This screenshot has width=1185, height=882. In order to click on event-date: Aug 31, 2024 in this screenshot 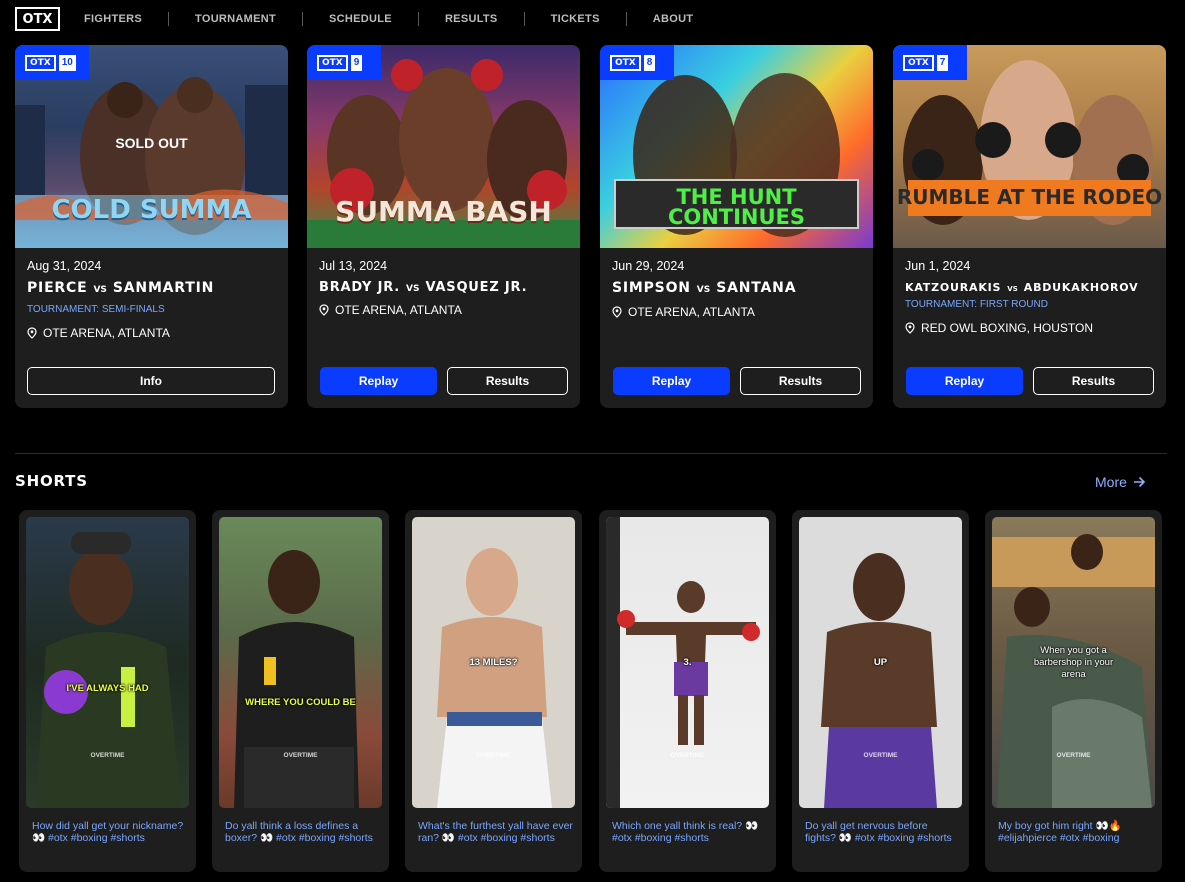, I will do `click(64, 266)`.